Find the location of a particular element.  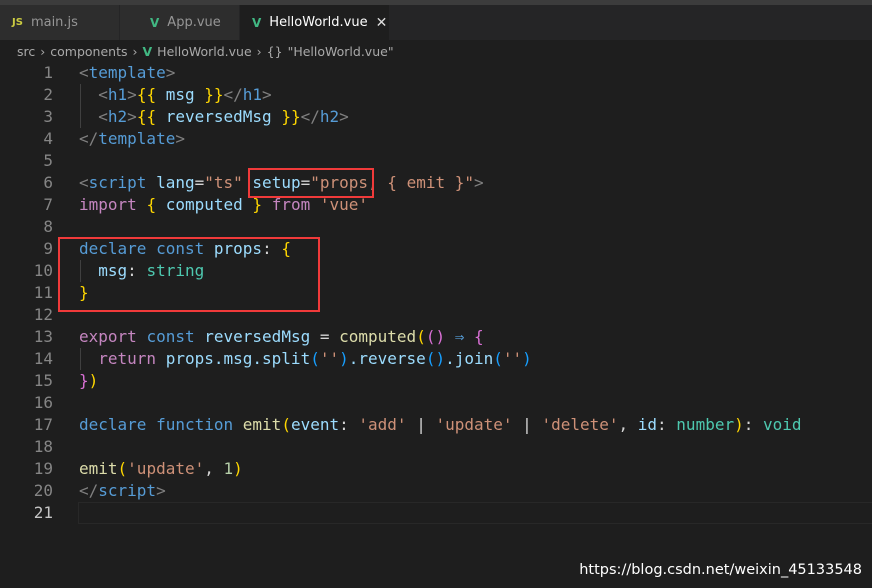

code-line: 16 is located at coordinates (436, 403).